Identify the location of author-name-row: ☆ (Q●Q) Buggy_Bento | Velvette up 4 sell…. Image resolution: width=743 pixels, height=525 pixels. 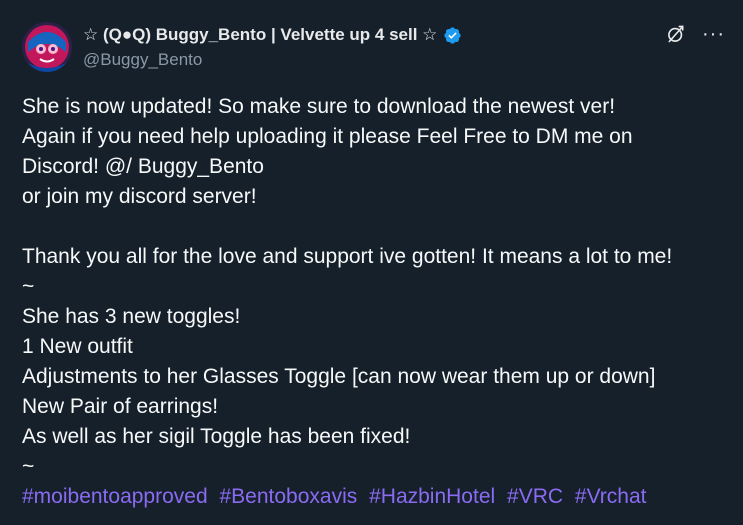
(272, 35).